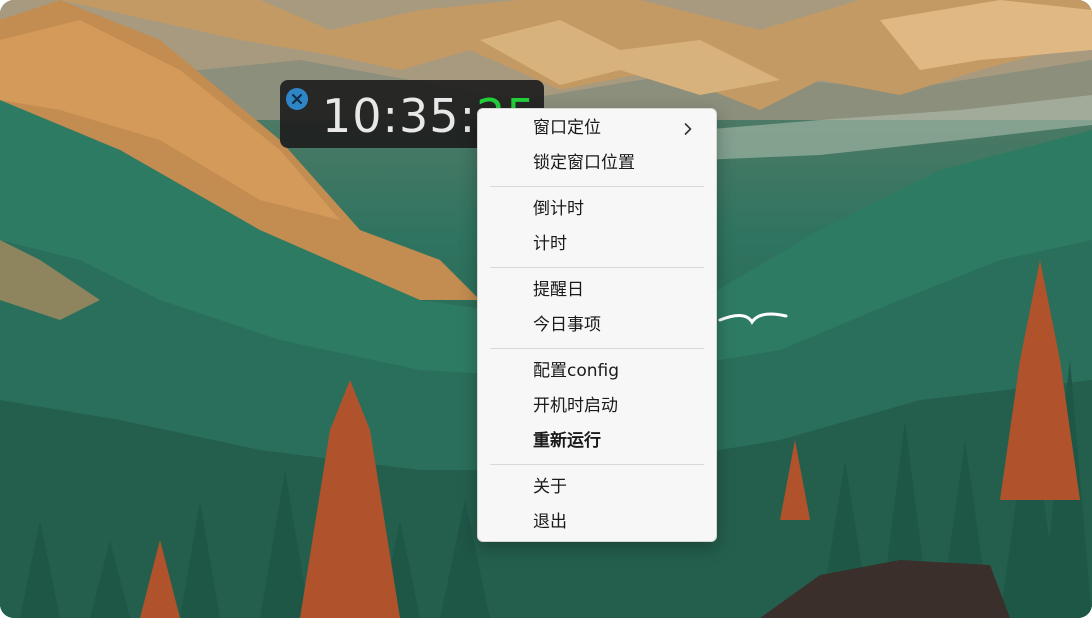  What do you see at coordinates (558, 290) in the screenshot?
I see `menu-item-label: 提醒日` at bounding box center [558, 290].